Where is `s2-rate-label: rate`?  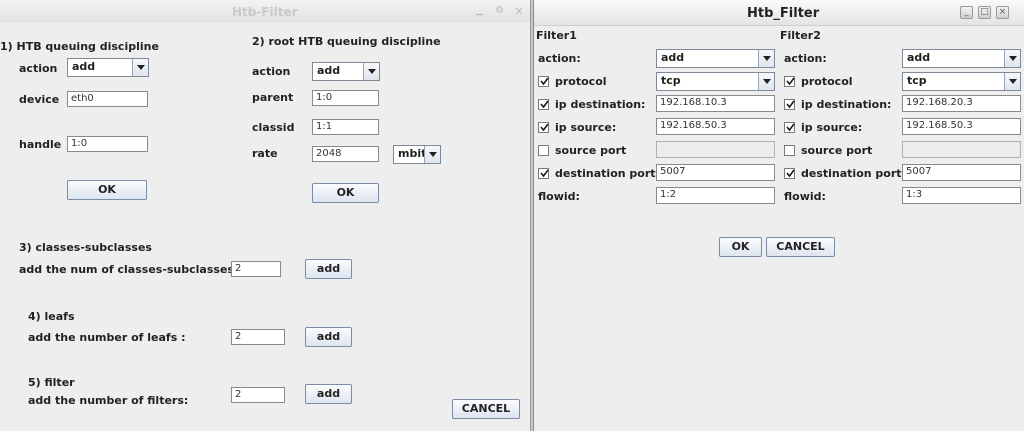
s2-rate-label: rate is located at coordinates (265, 153).